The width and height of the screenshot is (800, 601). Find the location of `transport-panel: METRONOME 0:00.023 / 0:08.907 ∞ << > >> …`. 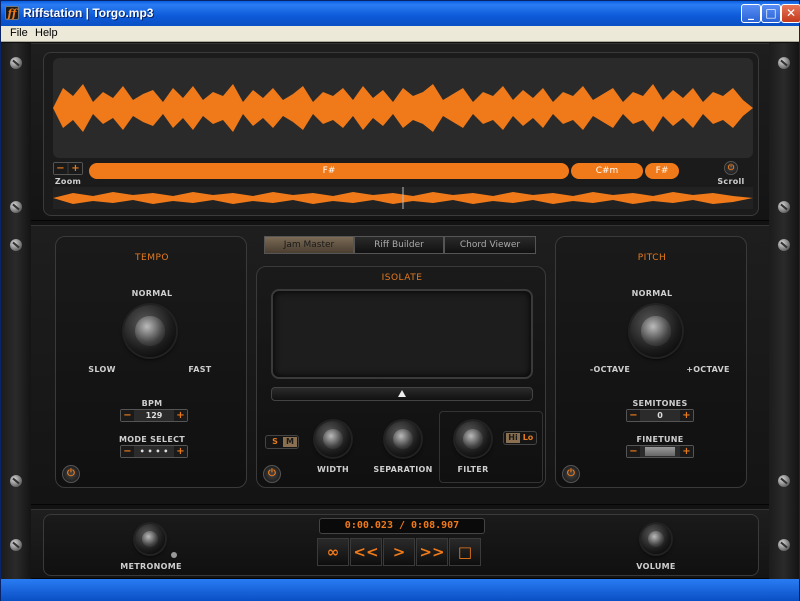

transport-panel: METRONOME 0:00.023 / 0:08.907 ∞ << > >> … is located at coordinates (400, 544).